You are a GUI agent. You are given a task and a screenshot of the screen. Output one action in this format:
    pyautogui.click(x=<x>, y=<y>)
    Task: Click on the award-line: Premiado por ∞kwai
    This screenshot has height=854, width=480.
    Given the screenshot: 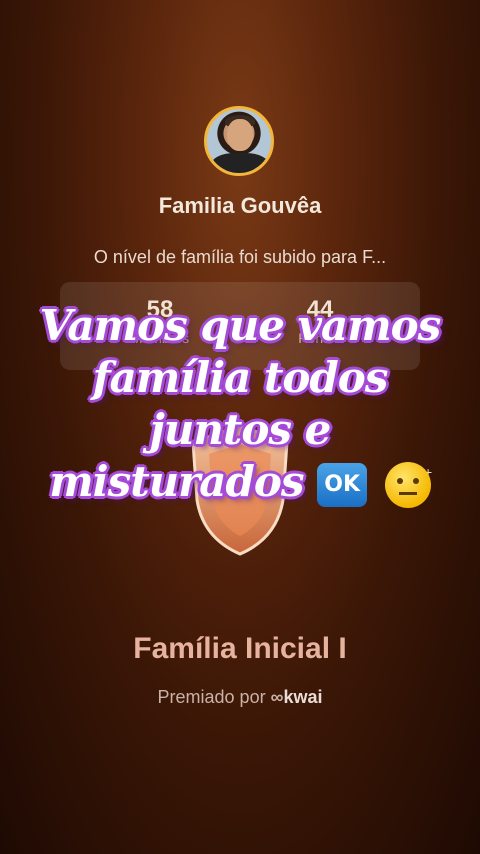 What is the action you would take?
    pyautogui.click(x=240, y=697)
    